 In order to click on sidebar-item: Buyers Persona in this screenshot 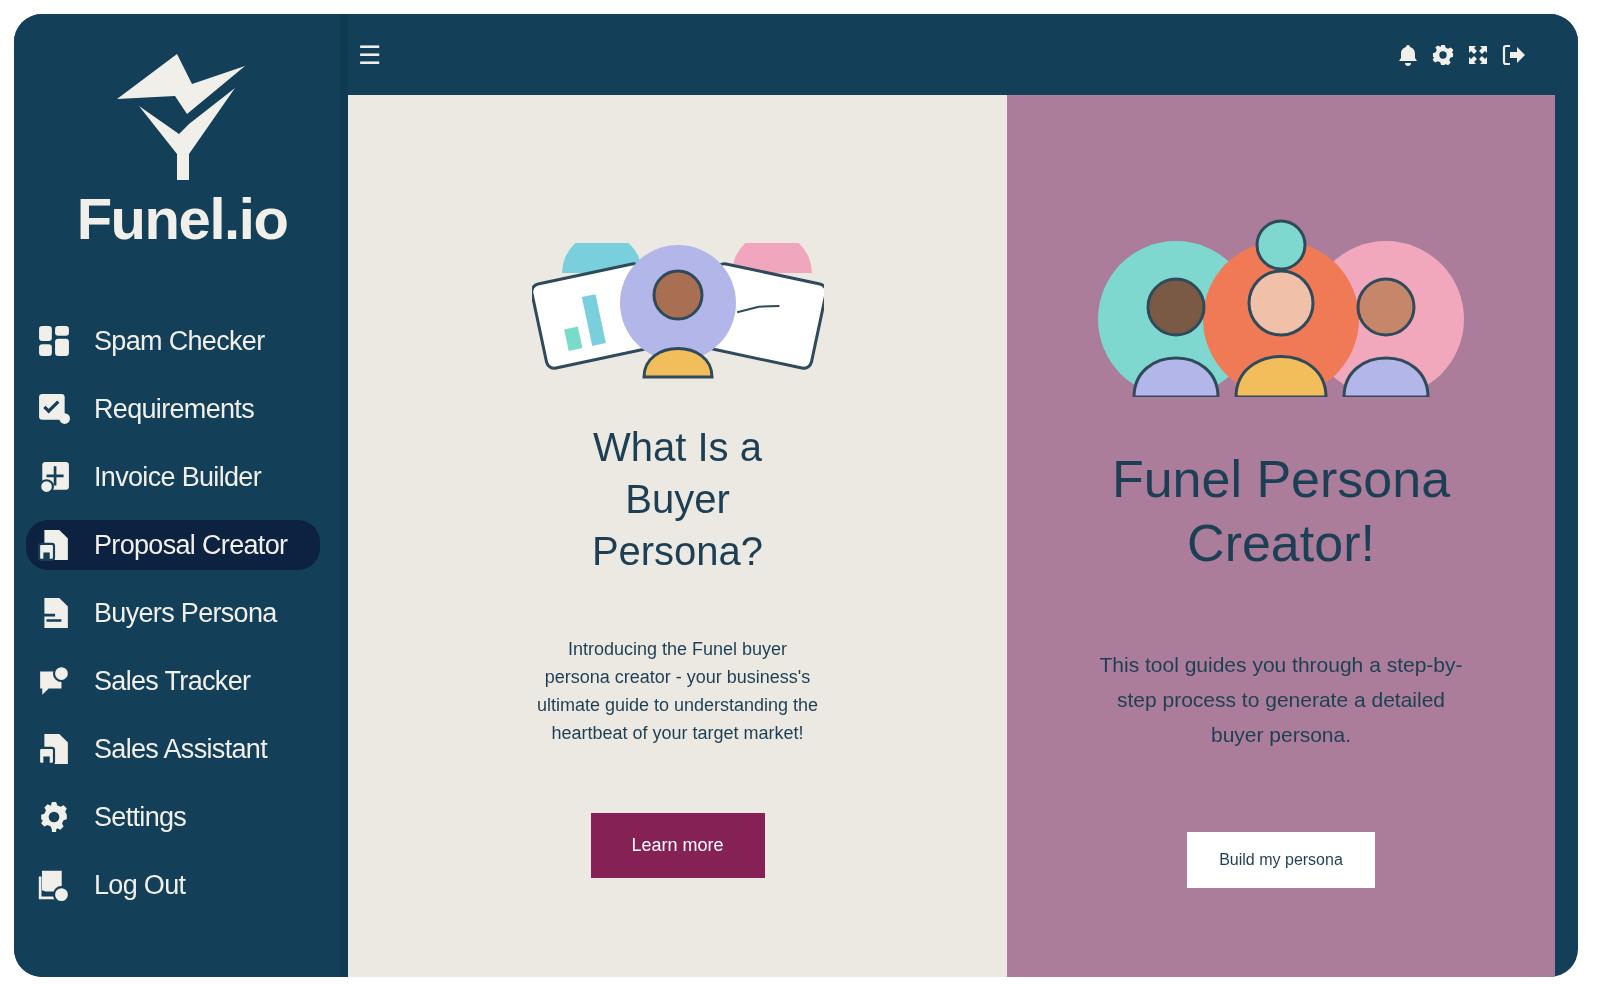, I will do `click(173, 613)`.